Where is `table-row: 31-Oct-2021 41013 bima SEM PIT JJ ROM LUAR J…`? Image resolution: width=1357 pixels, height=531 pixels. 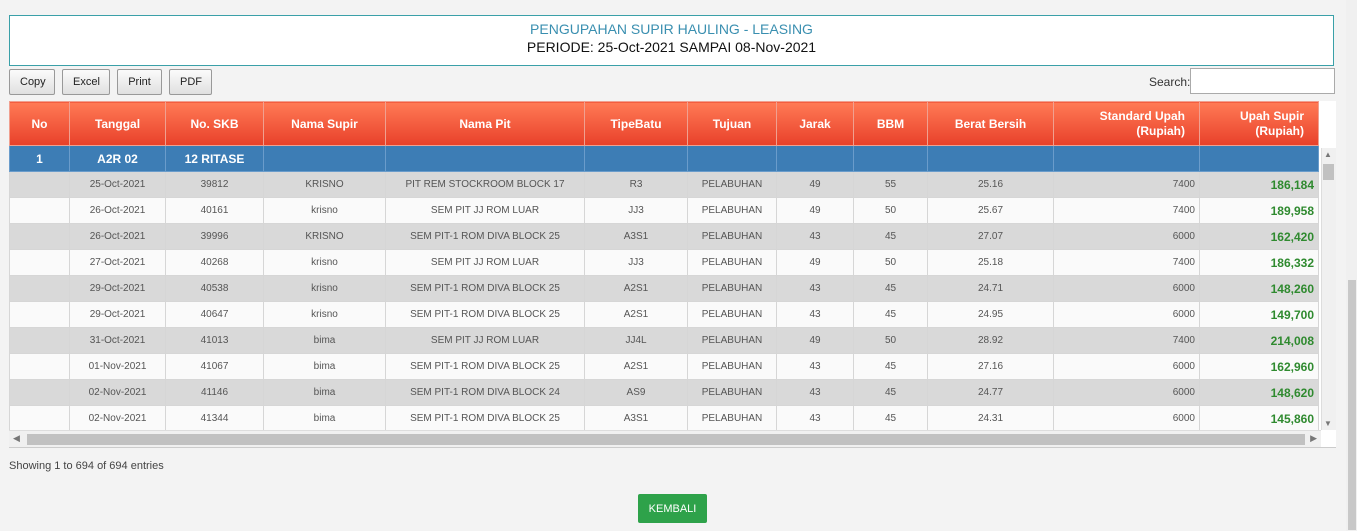
table-row: 31-Oct-2021 41013 bima SEM PIT JJ ROM LUAR J… is located at coordinates (664, 340).